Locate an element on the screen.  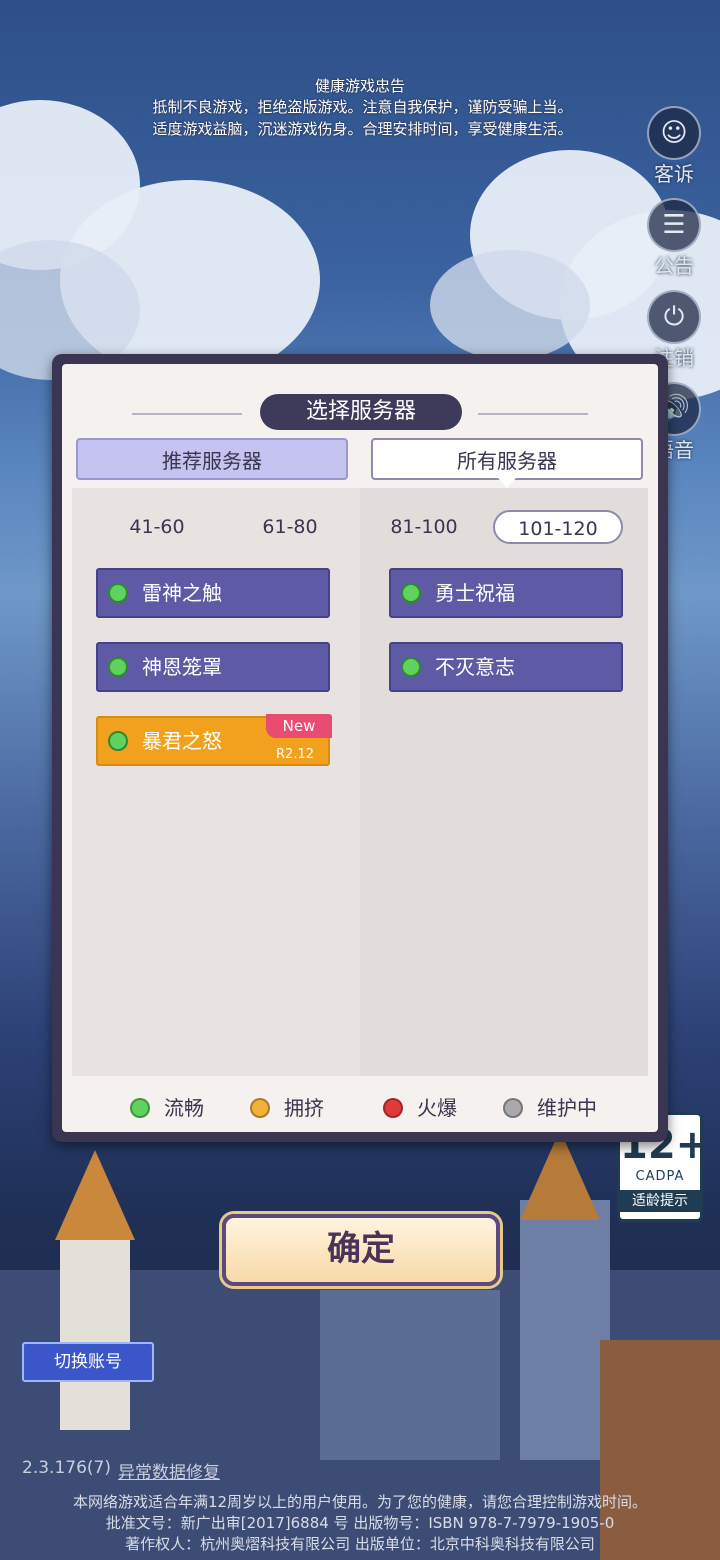
server-item-leishen: 雷神之触 is located at coordinates (213, 593).